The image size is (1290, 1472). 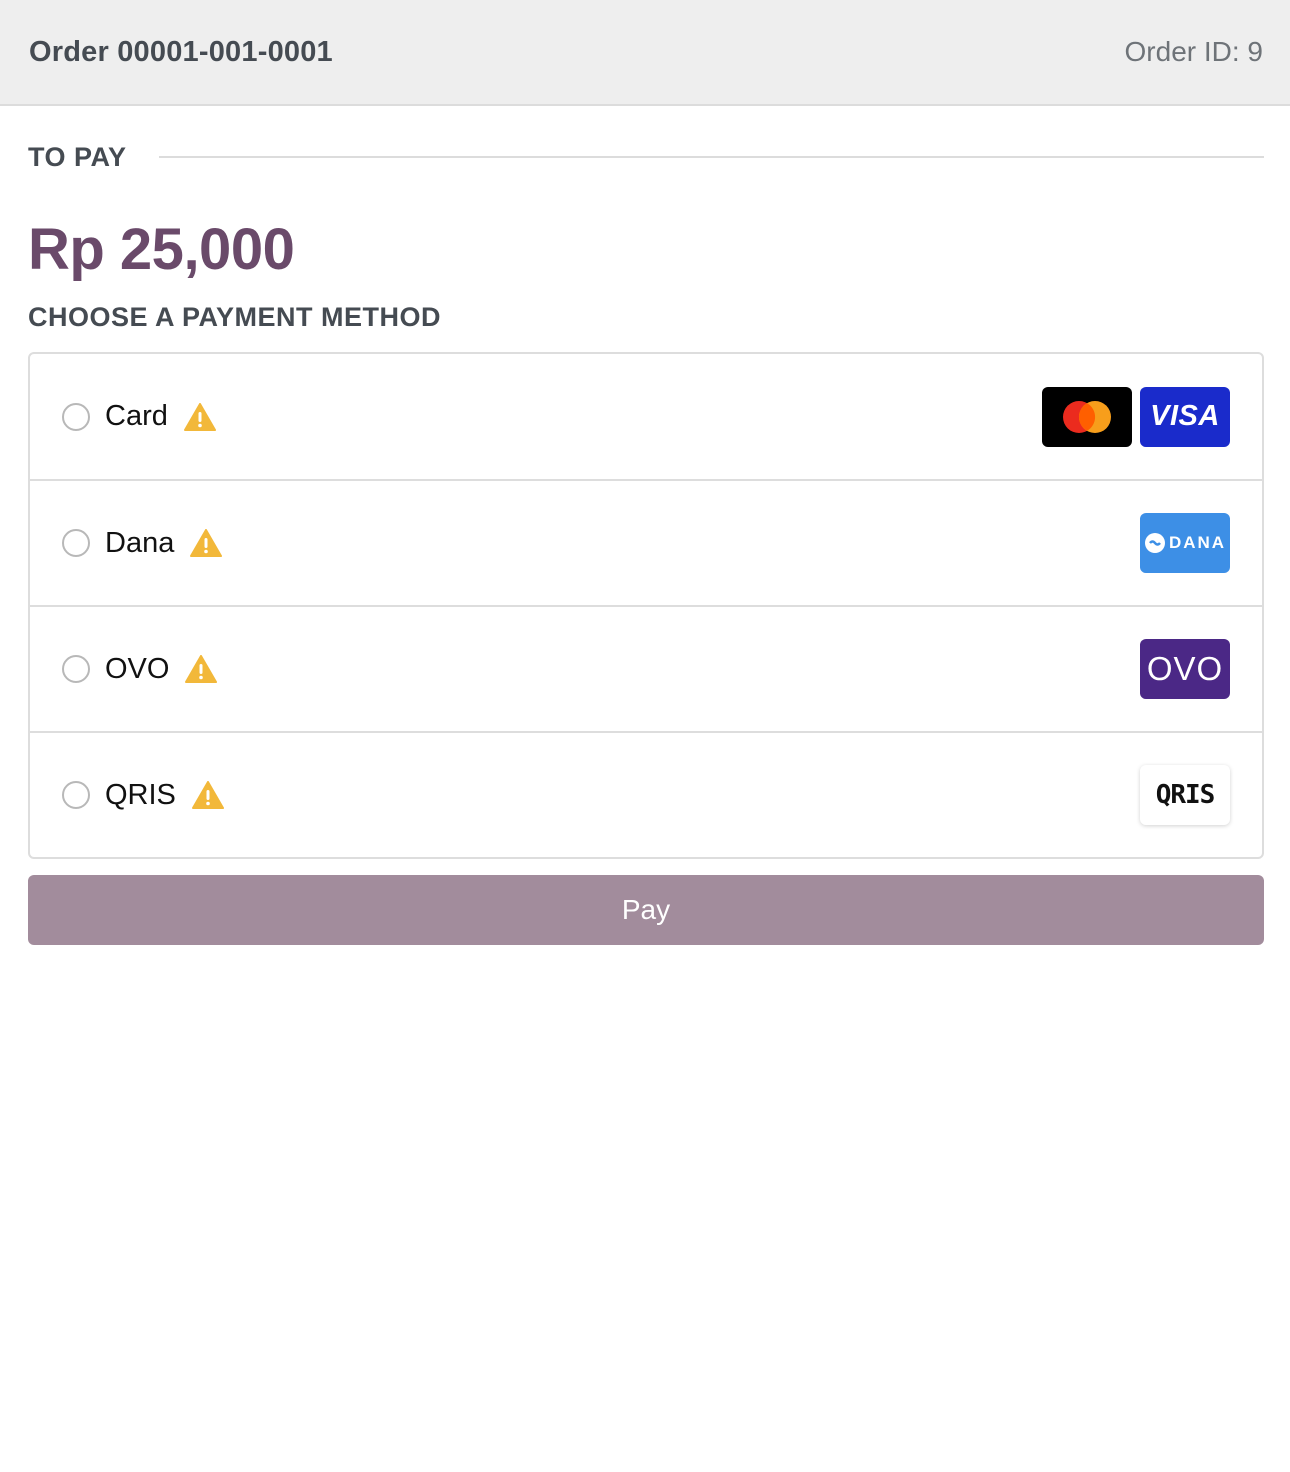 I want to click on payment-method-ovo: OVO OVO, so click(x=646, y=668).